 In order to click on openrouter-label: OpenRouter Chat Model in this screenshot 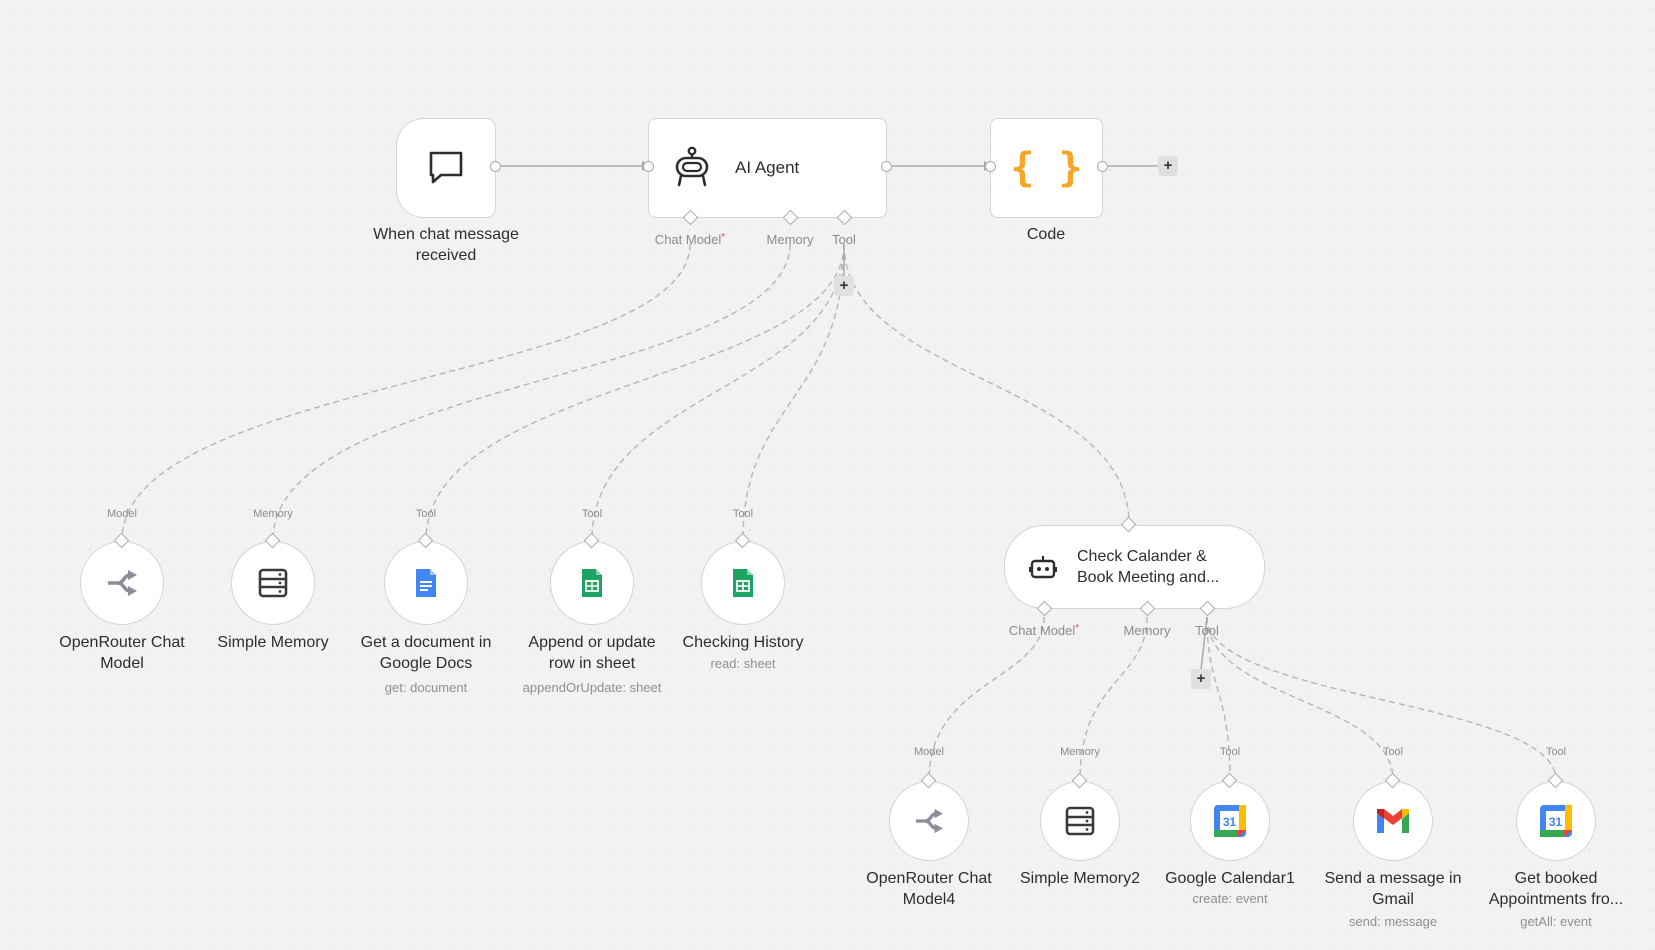, I will do `click(122, 653)`.